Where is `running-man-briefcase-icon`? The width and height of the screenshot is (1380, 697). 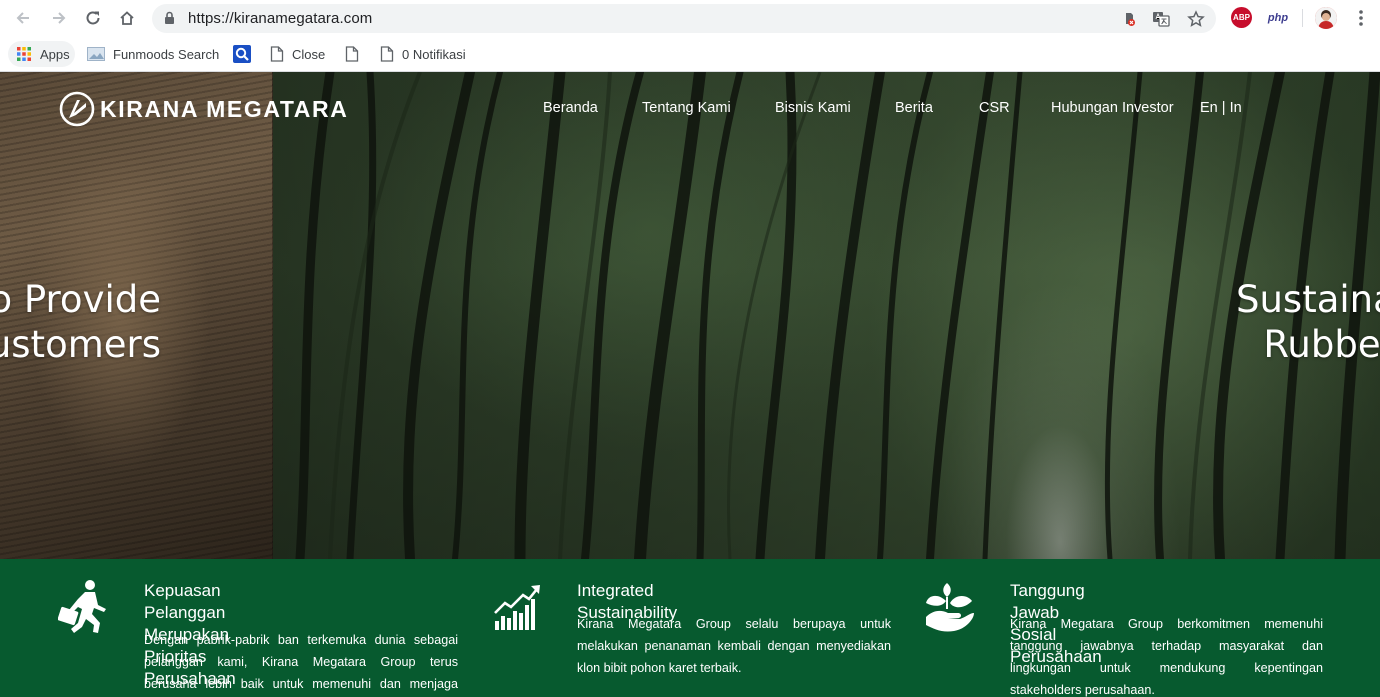 running-man-briefcase-icon is located at coordinates (82, 606).